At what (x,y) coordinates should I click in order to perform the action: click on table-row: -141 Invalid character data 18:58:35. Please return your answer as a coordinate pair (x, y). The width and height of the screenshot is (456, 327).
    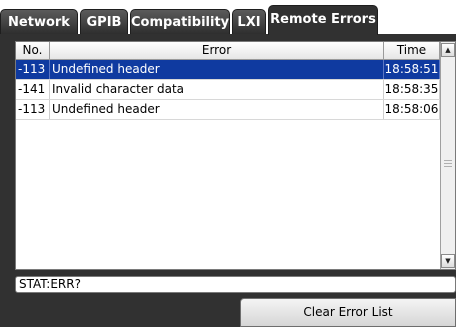
    Looking at the image, I should click on (228, 90).